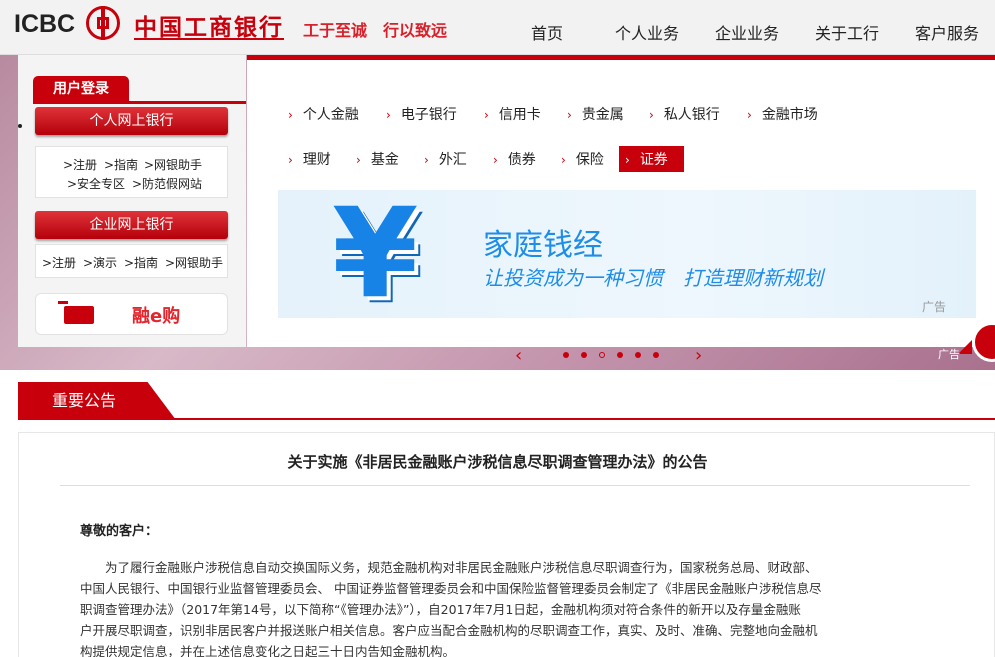  I want to click on notice-greeting: 尊敬的客户：, so click(119, 531).